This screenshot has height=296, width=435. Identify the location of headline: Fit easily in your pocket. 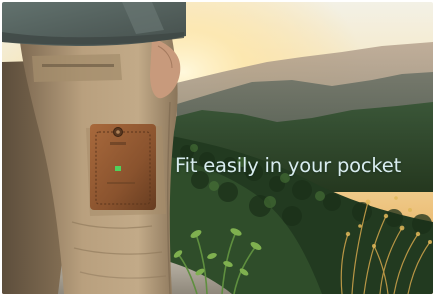
(288, 165).